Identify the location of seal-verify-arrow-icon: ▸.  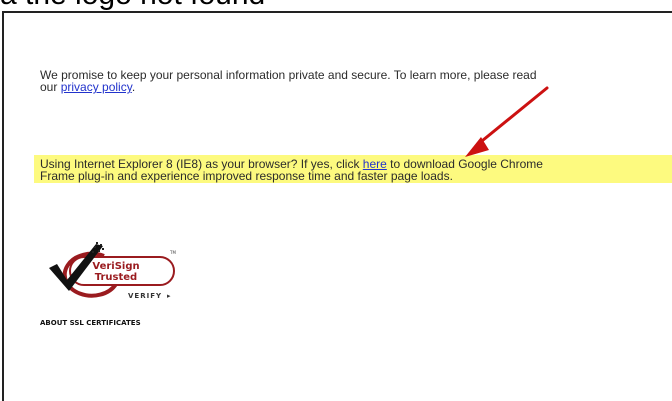
(169, 296).